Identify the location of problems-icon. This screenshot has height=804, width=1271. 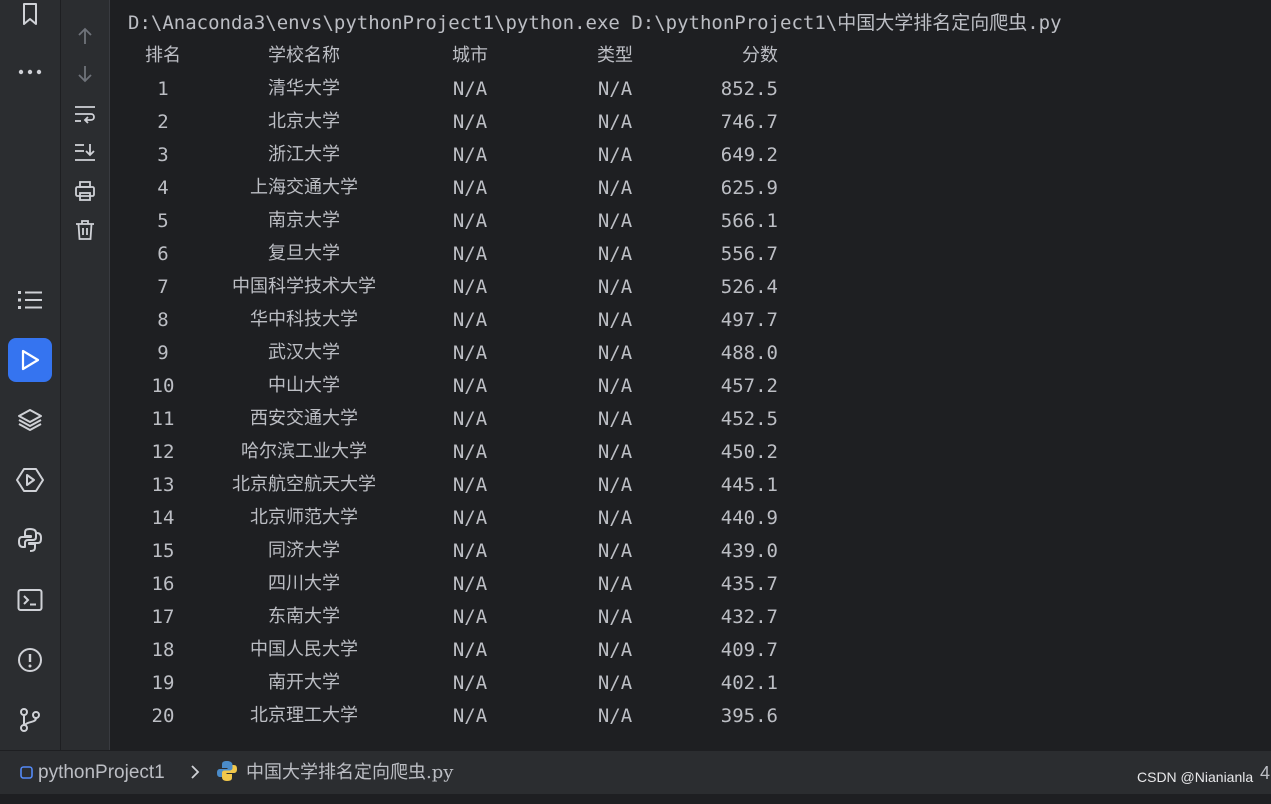
(30, 660).